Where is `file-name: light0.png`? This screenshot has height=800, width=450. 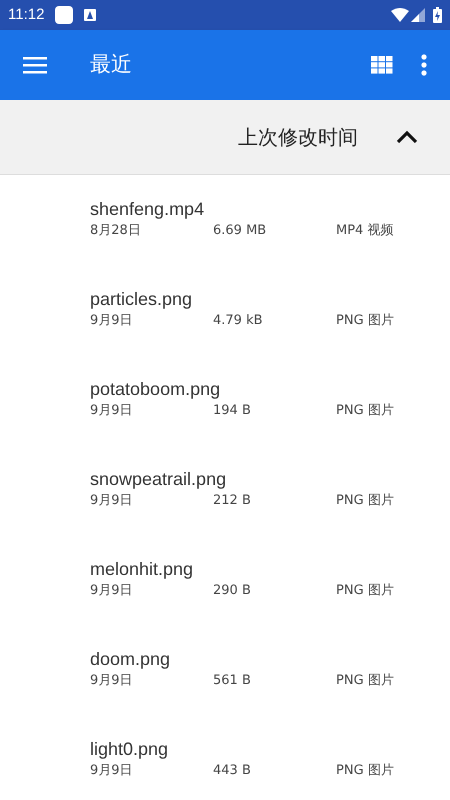
file-name: light0.png is located at coordinates (130, 749).